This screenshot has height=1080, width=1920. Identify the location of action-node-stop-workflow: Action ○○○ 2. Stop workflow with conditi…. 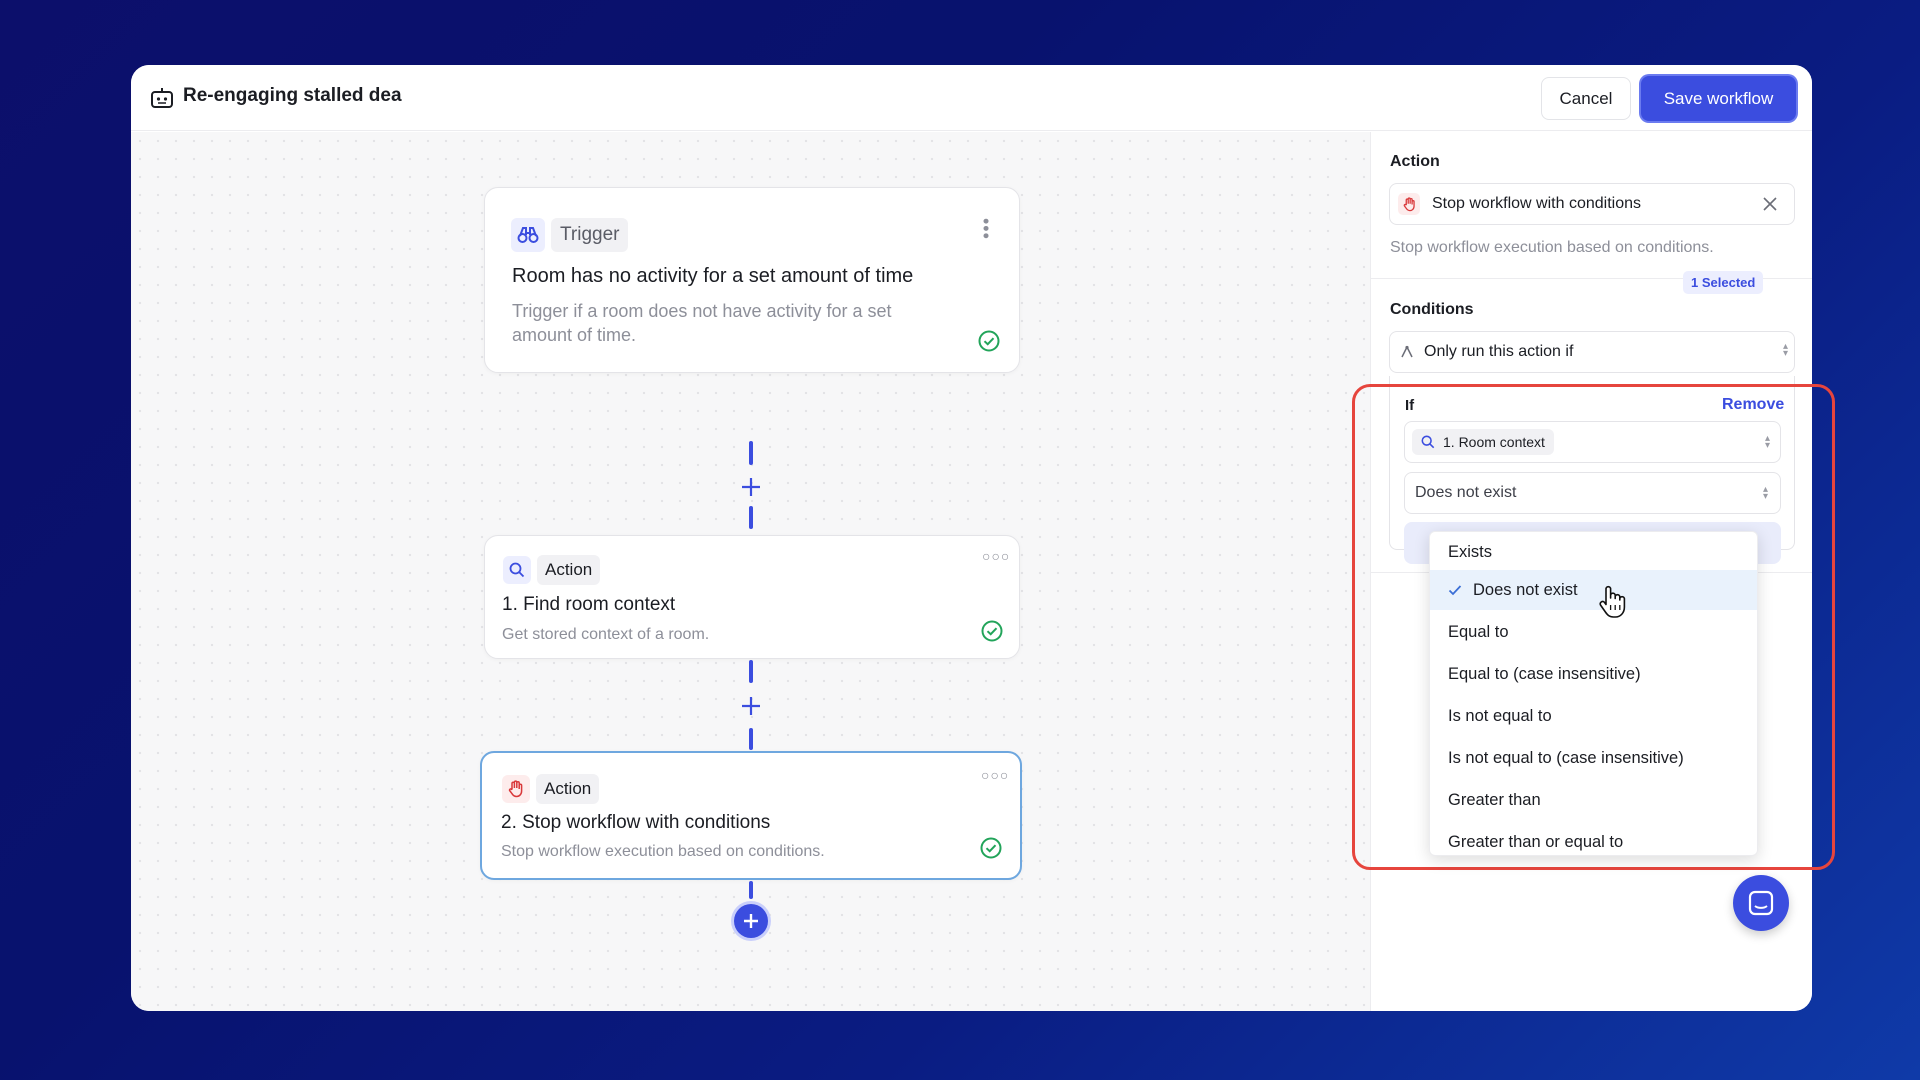
(751, 815).